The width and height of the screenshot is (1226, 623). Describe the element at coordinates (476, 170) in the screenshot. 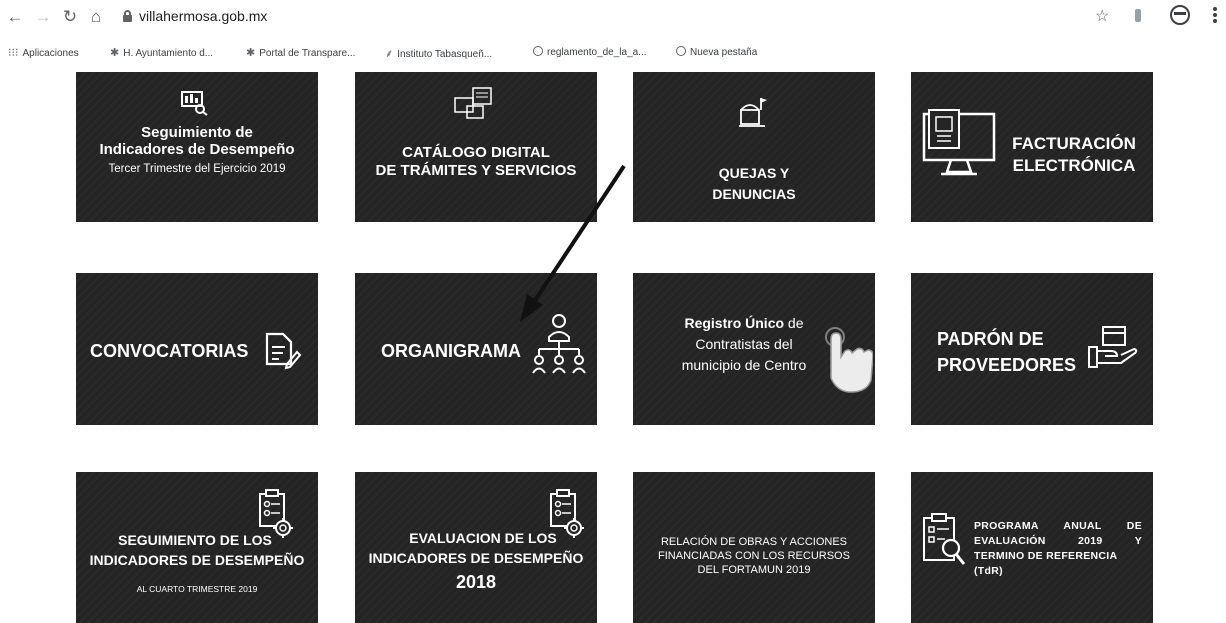

I see `tile-title-line2: DE TRÁMITES Y SERVICIOS` at that location.